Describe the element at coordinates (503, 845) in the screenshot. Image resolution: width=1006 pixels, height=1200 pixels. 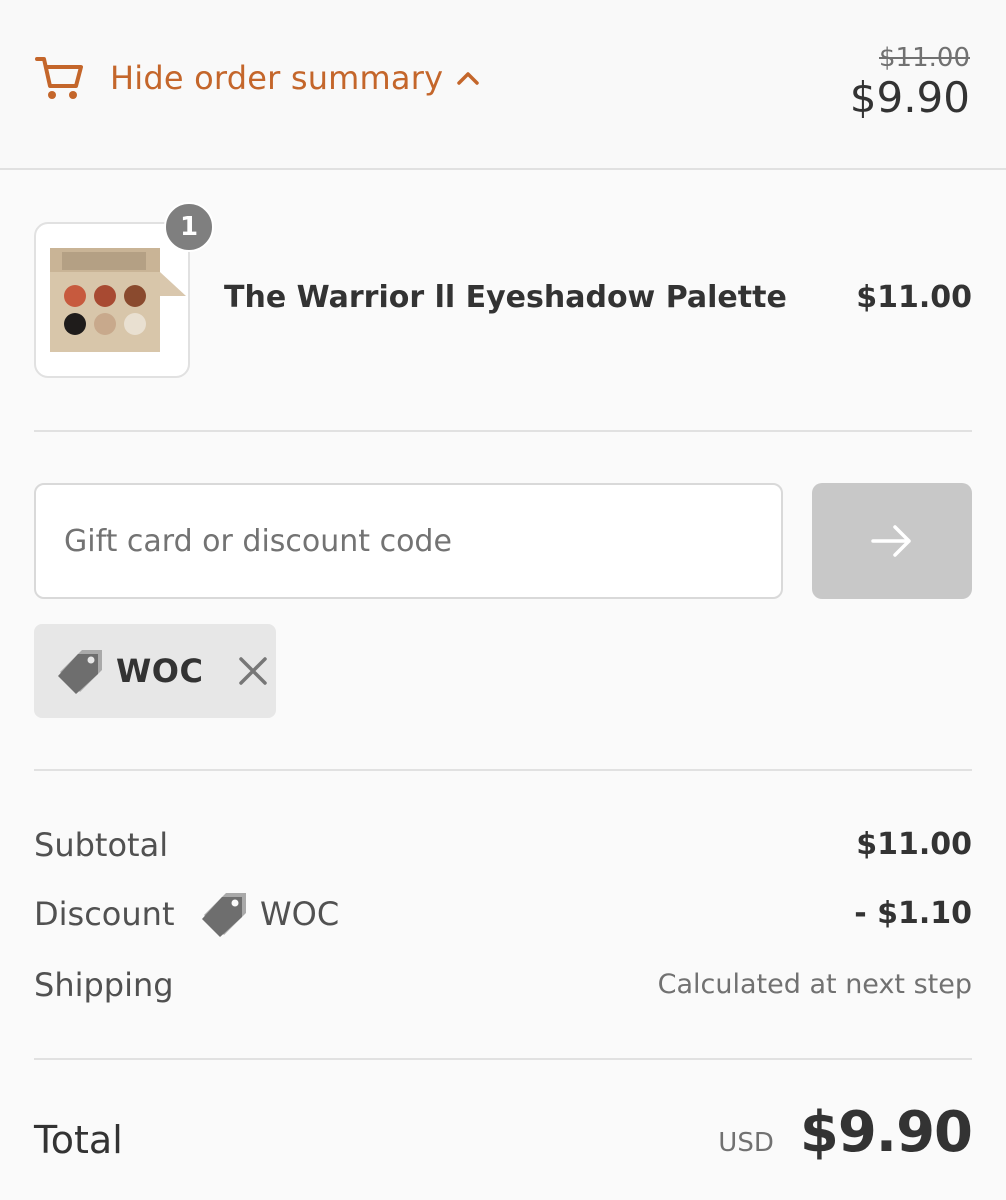
I see `subtotal-row: Subtotal $11.00` at that location.